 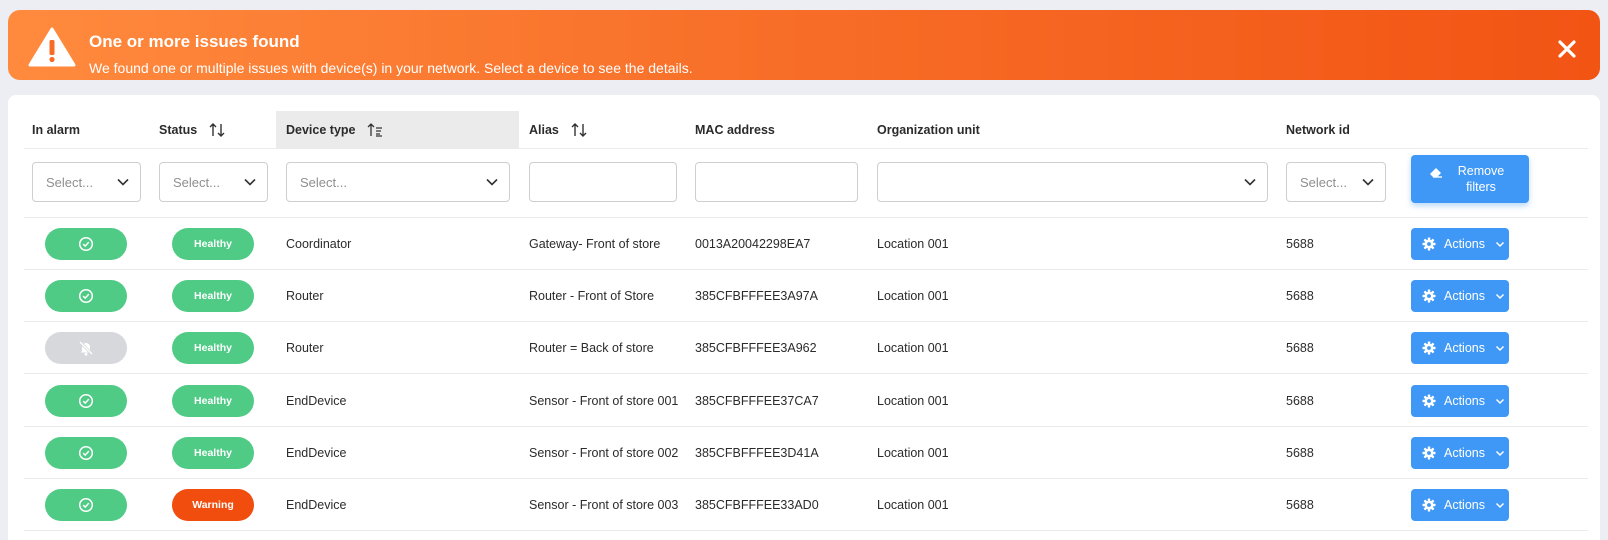 What do you see at coordinates (604, 452) in the screenshot?
I see `alias-cell: Sensor - Front of store 002` at bounding box center [604, 452].